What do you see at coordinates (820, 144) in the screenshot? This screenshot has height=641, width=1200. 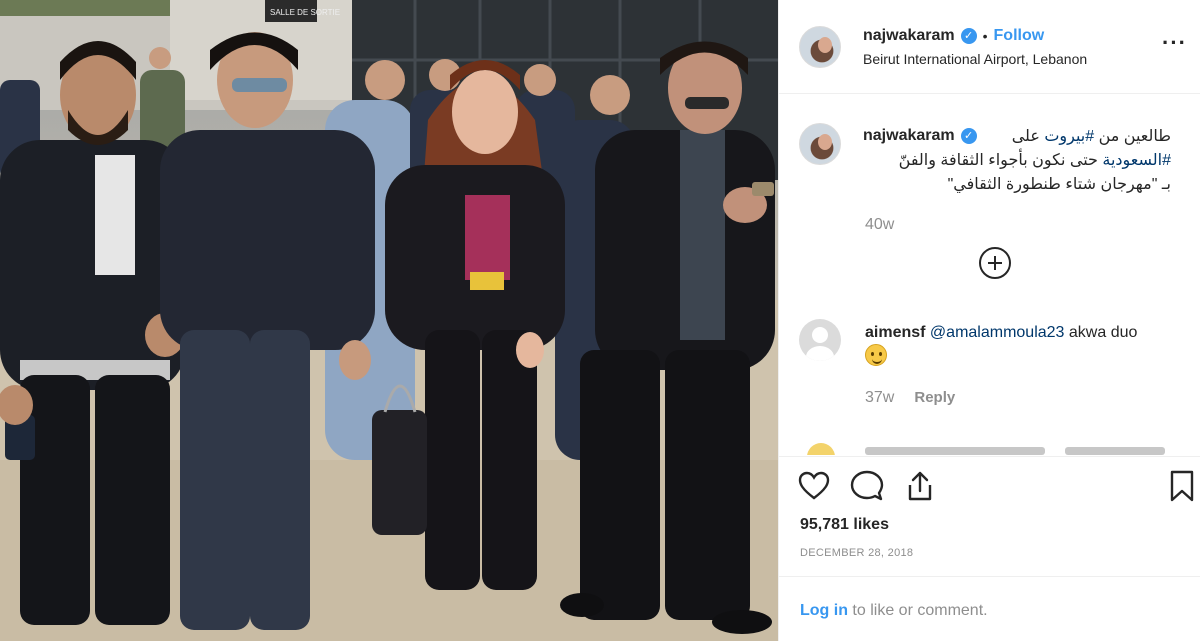 I see `caption-author-avatar` at bounding box center [820, 144].